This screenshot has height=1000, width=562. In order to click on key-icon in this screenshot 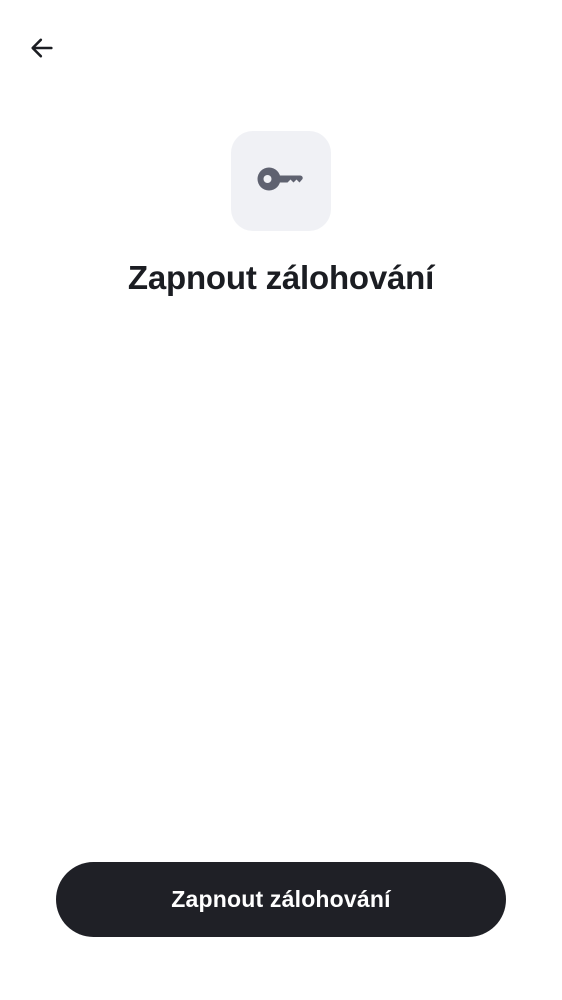, I will do `click(281, 181)`.